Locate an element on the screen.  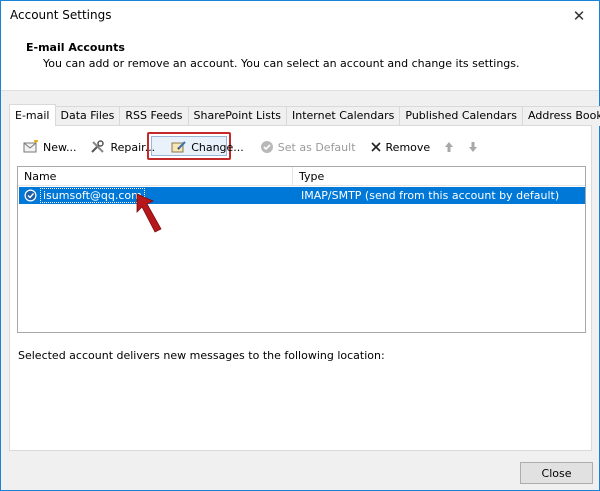
tab-published-calendars: Published Calendars is located at coordinates (461, 116).